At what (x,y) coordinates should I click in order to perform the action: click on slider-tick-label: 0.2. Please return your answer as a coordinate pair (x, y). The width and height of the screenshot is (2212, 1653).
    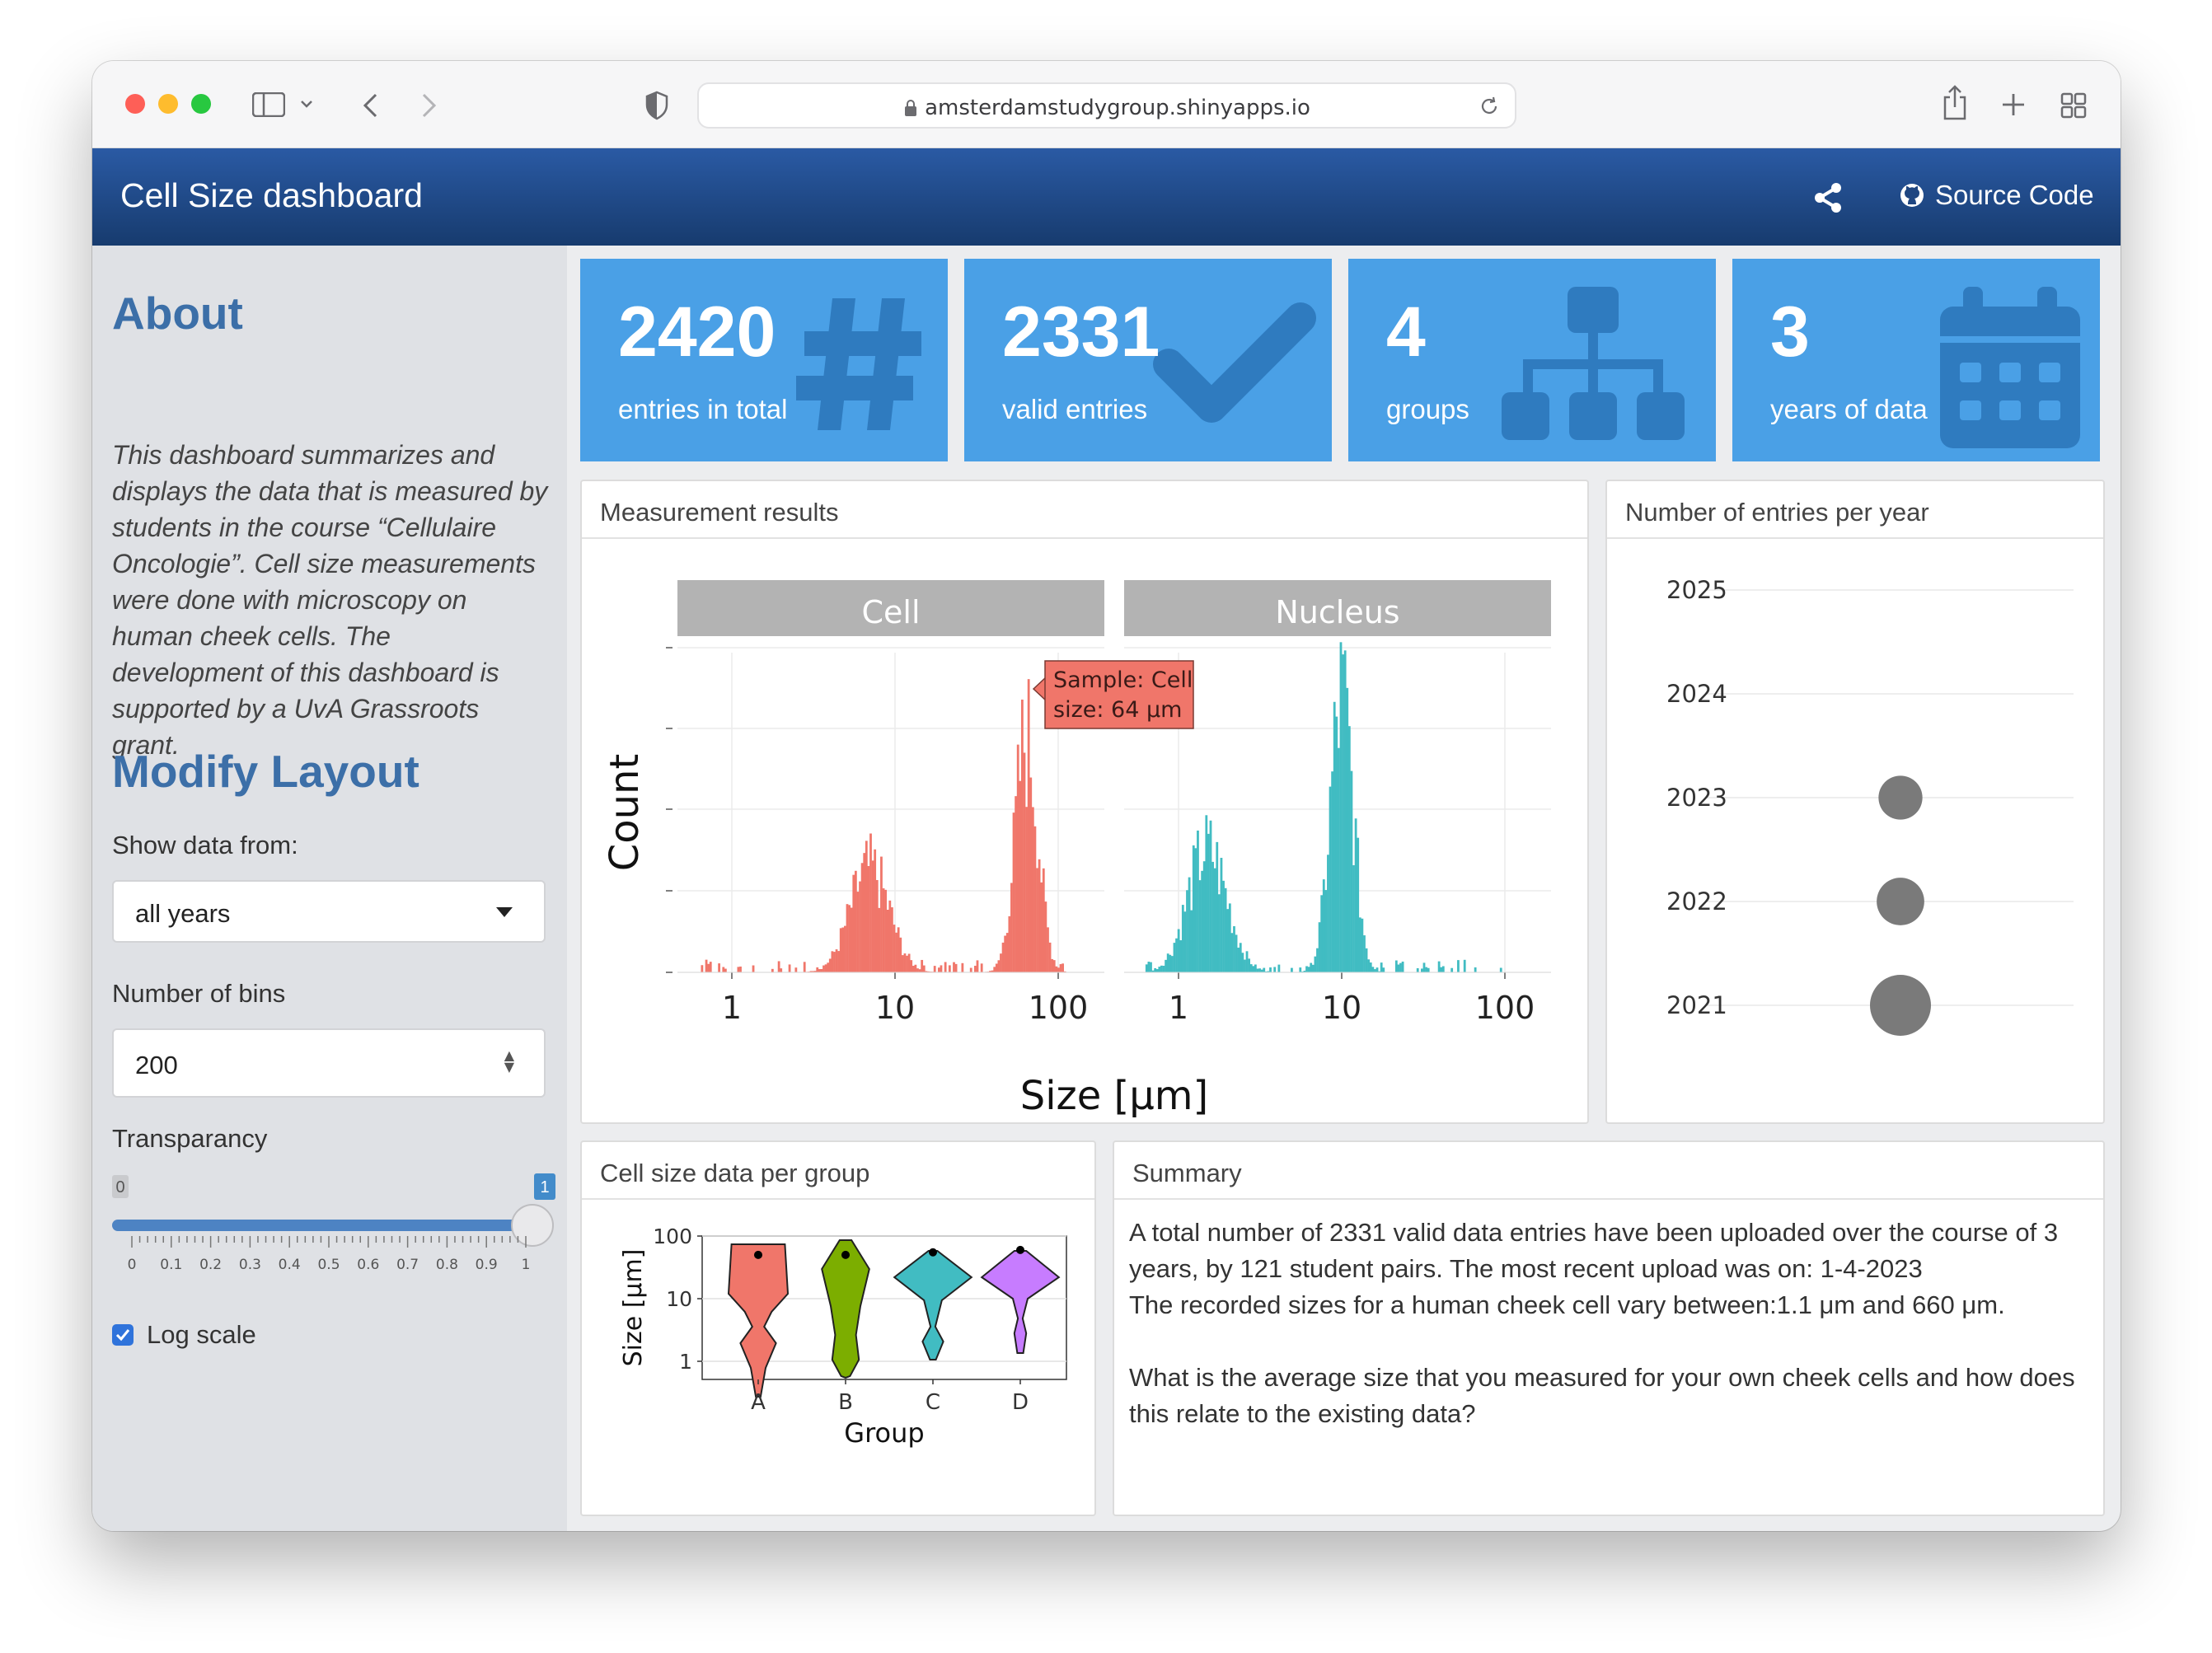
    Looking at the image, I should click on (211, 1265).